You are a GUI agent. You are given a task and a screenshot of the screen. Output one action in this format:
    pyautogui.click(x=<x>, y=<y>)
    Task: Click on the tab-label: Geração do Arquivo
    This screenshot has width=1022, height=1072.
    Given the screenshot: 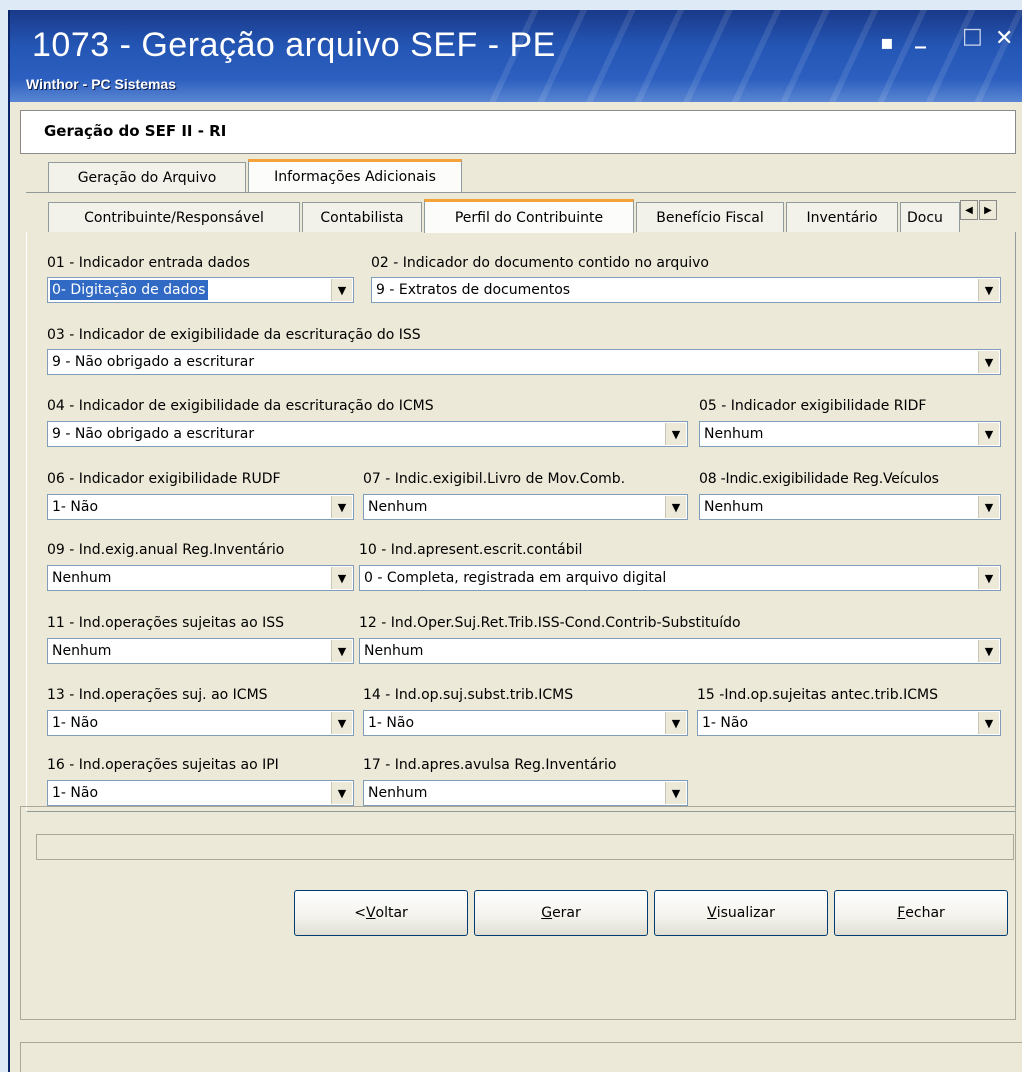 What is the action you would take?
    pyautogui.click(x=147, y=177)
    